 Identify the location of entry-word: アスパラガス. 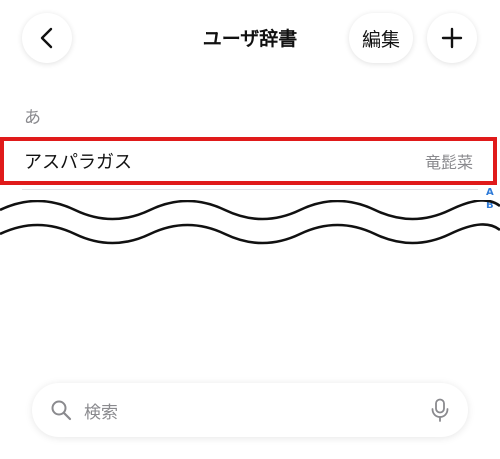
(78, 162).